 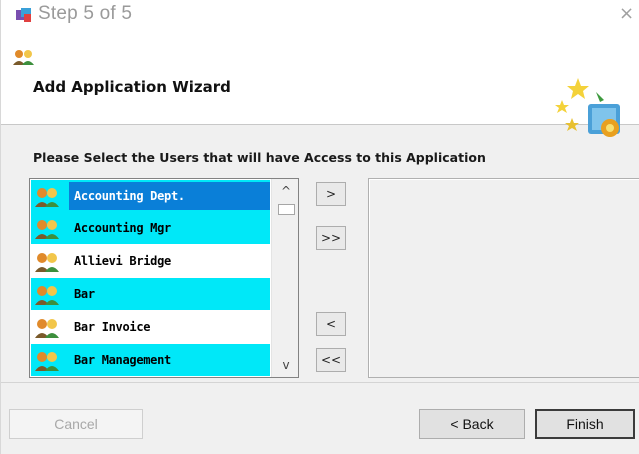 What do you see at coordinates (331, 238) in the screenshot?
I see `add-all-button: >>` at bounding box center [331, 238].